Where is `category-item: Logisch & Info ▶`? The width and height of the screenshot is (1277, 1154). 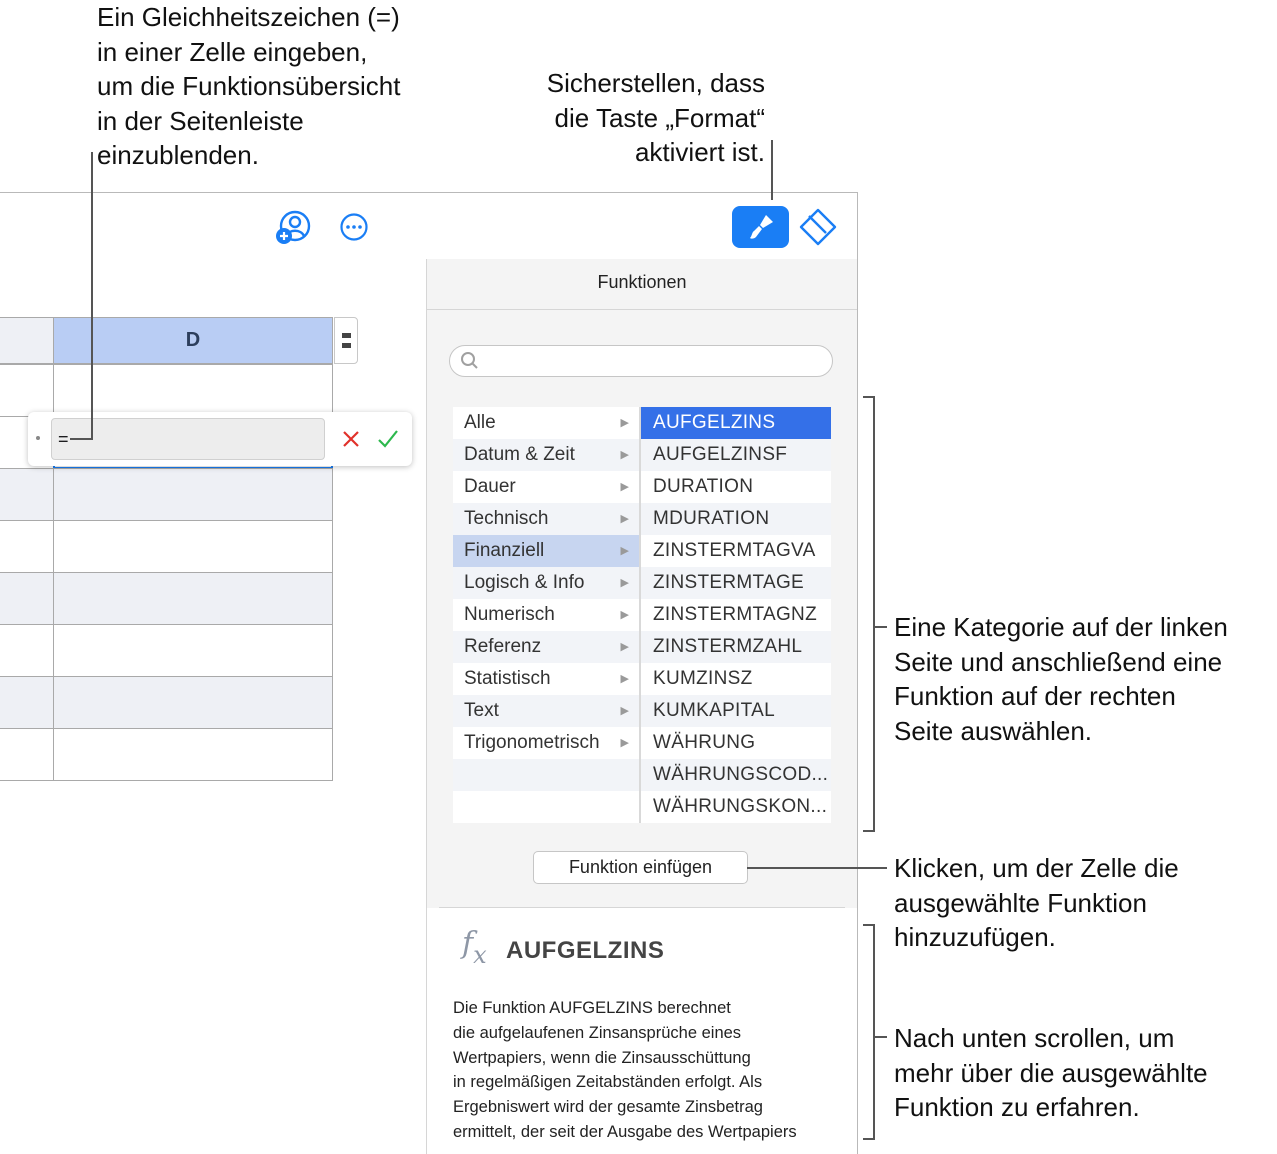
category-item: Logisch & Info ▶ is located at coordinates (546, 583).